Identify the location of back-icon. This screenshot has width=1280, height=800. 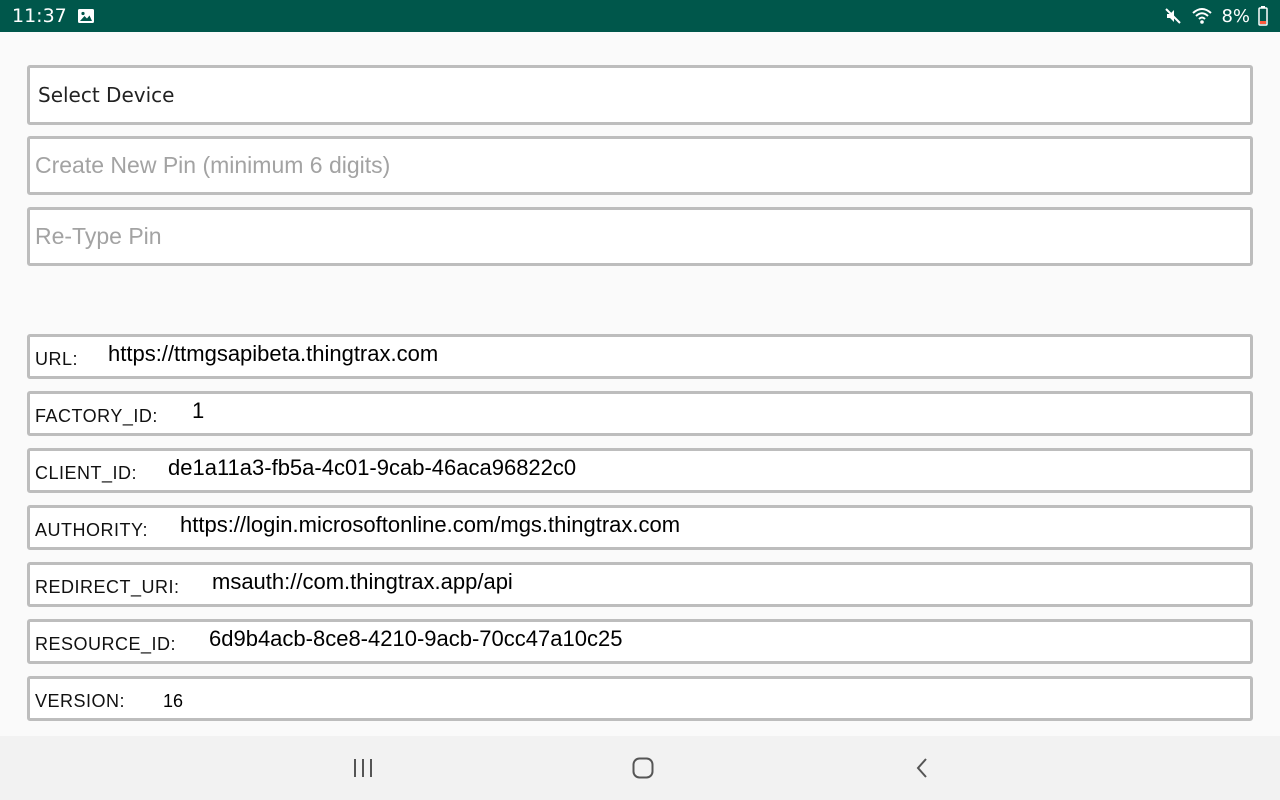
(921, 768).